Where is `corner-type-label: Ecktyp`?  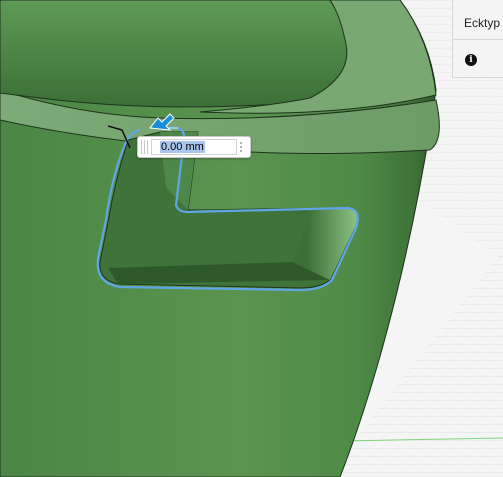 corner-type-label: Ecktyp is located at coordinates (478, 20).